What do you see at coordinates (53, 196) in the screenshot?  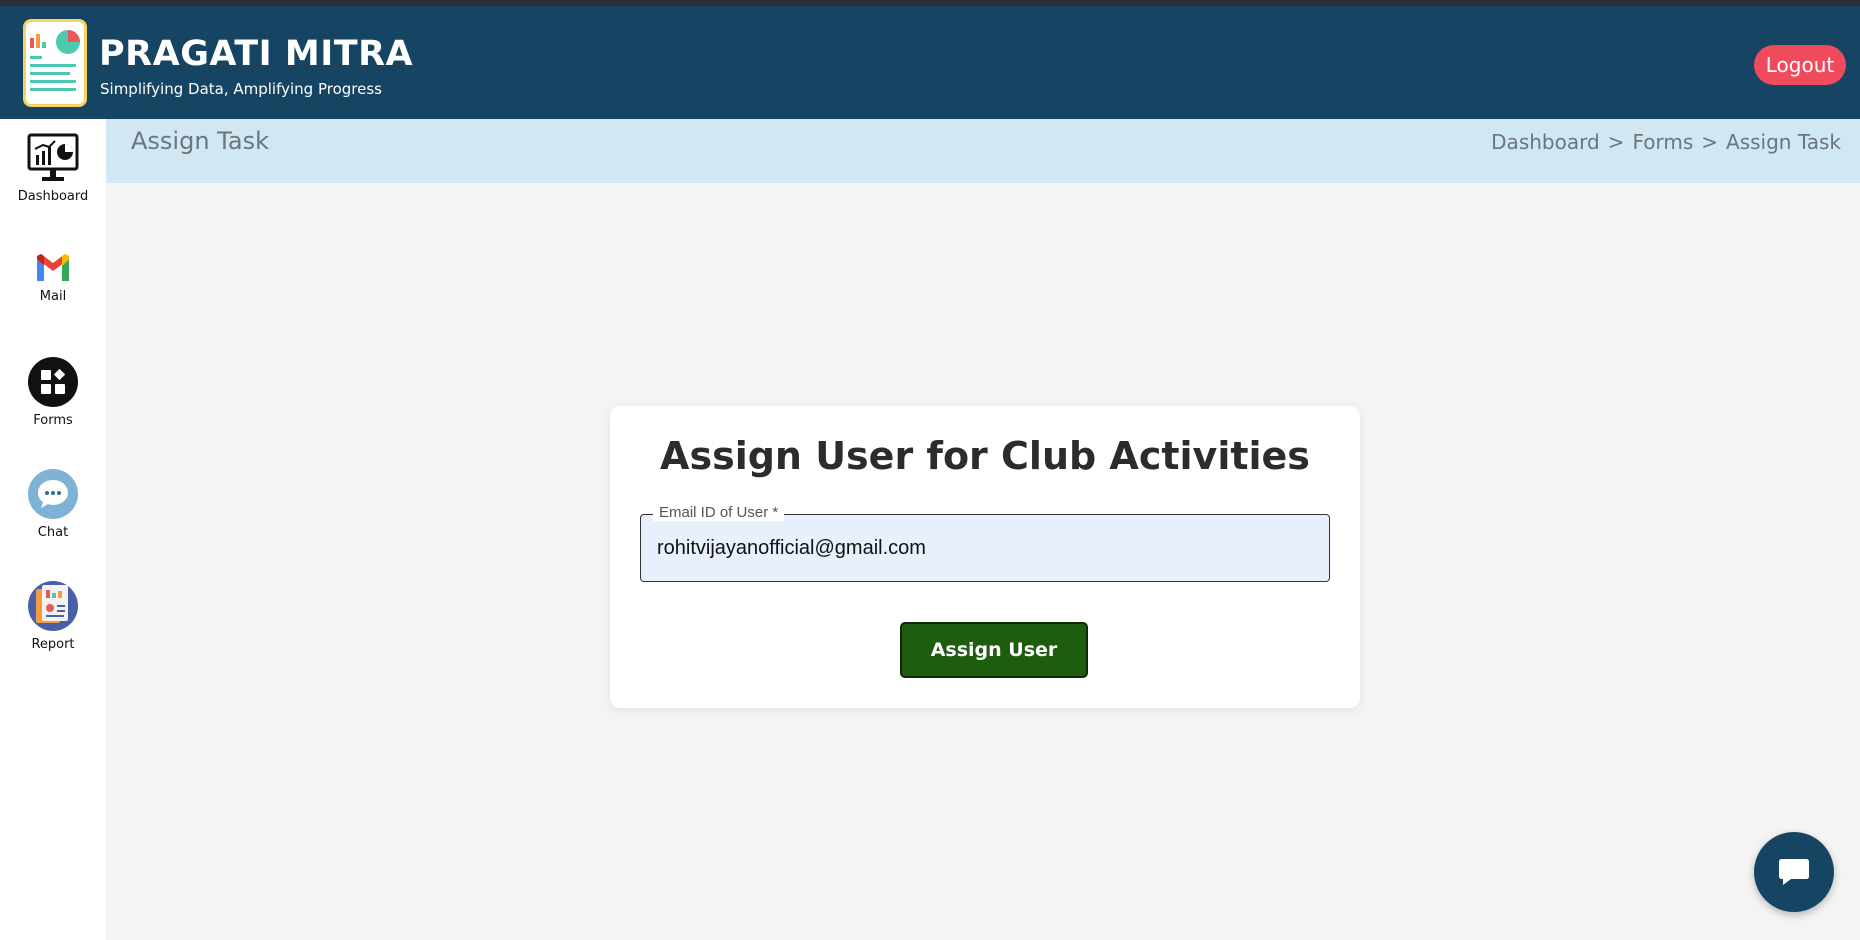 I see `sidebar-item-label: Dashboard` at bounding box center [53, 196].